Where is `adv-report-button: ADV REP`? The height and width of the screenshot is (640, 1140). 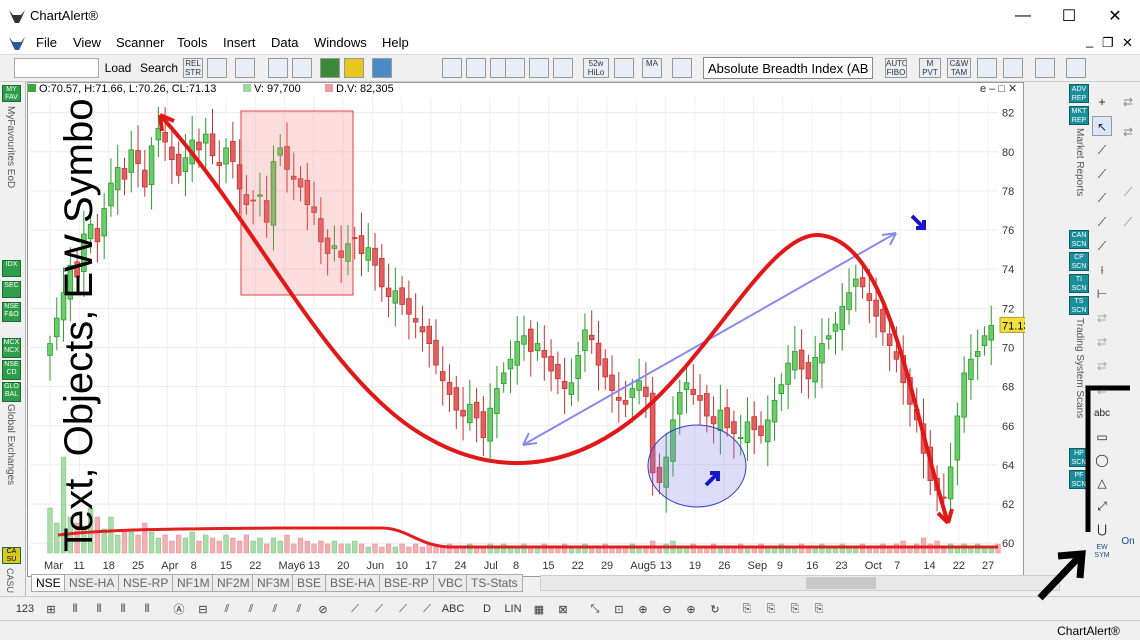 adv-report-button: ADV REP is located at coordinates (1079, 93).